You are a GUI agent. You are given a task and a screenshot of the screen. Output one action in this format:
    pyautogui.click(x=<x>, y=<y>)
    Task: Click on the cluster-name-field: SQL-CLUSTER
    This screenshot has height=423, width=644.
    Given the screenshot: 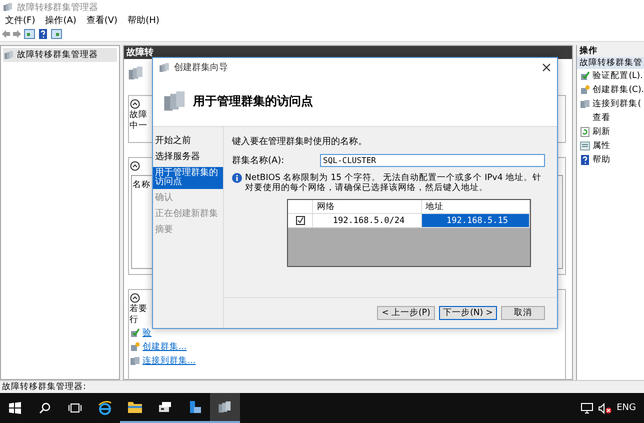 What is the action you would take?
    pyautogui.click(x=432, y=160)
    